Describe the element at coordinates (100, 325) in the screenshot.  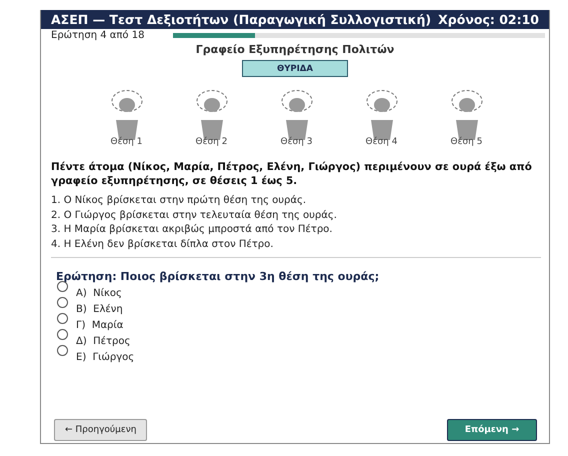
I see `option-label: Γ) Μαρία` at that location.